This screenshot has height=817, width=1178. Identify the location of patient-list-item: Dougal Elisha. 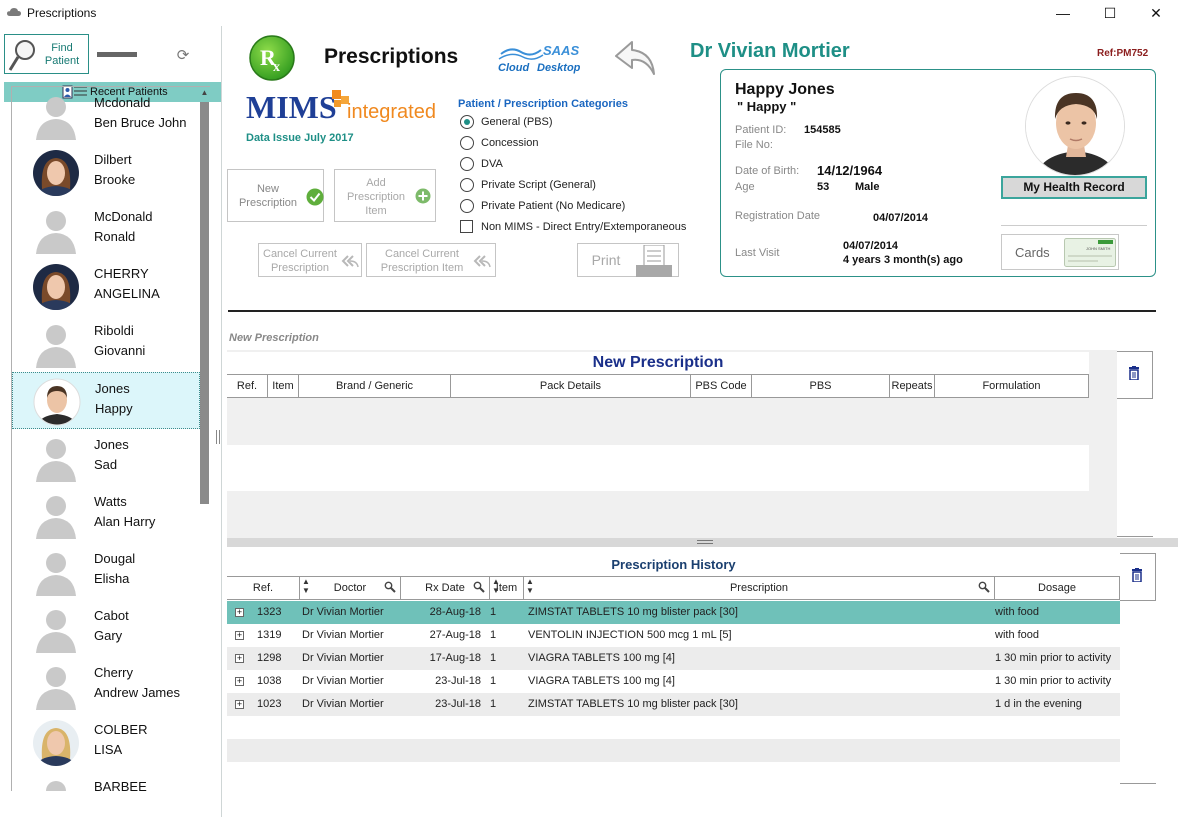
(106, 571).